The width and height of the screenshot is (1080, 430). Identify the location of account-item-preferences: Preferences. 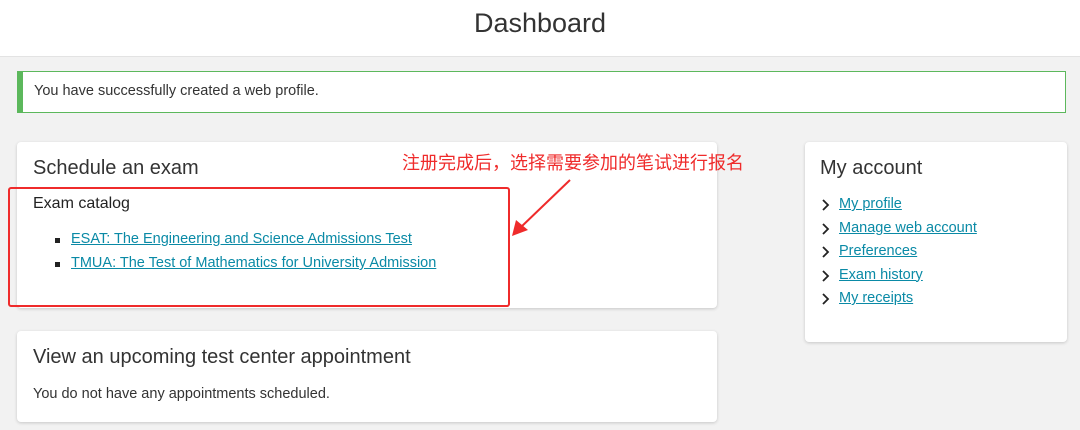
(899, 255).